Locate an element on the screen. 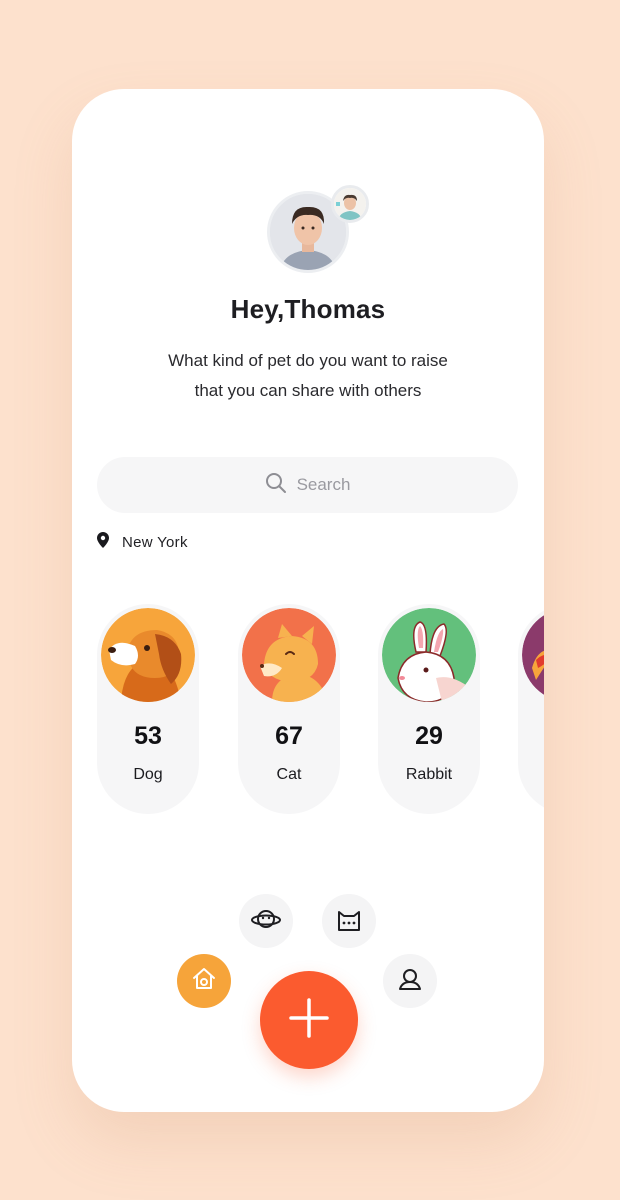  pet-count: 53 is located at coordinates (148, 736).